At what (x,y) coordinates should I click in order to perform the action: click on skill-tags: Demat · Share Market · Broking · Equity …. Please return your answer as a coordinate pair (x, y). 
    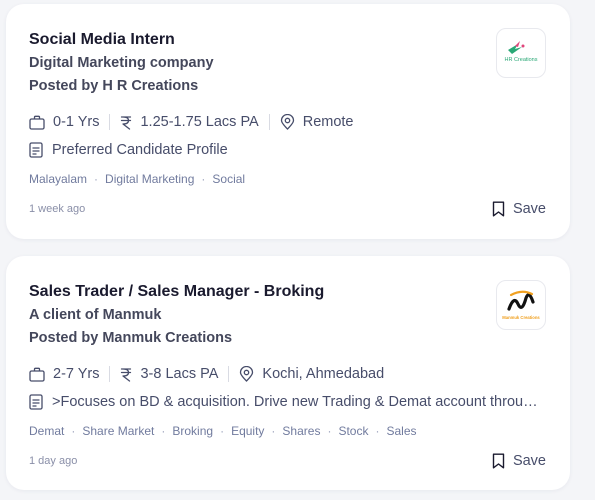
    Looking at the image, I should click on (223, 431).